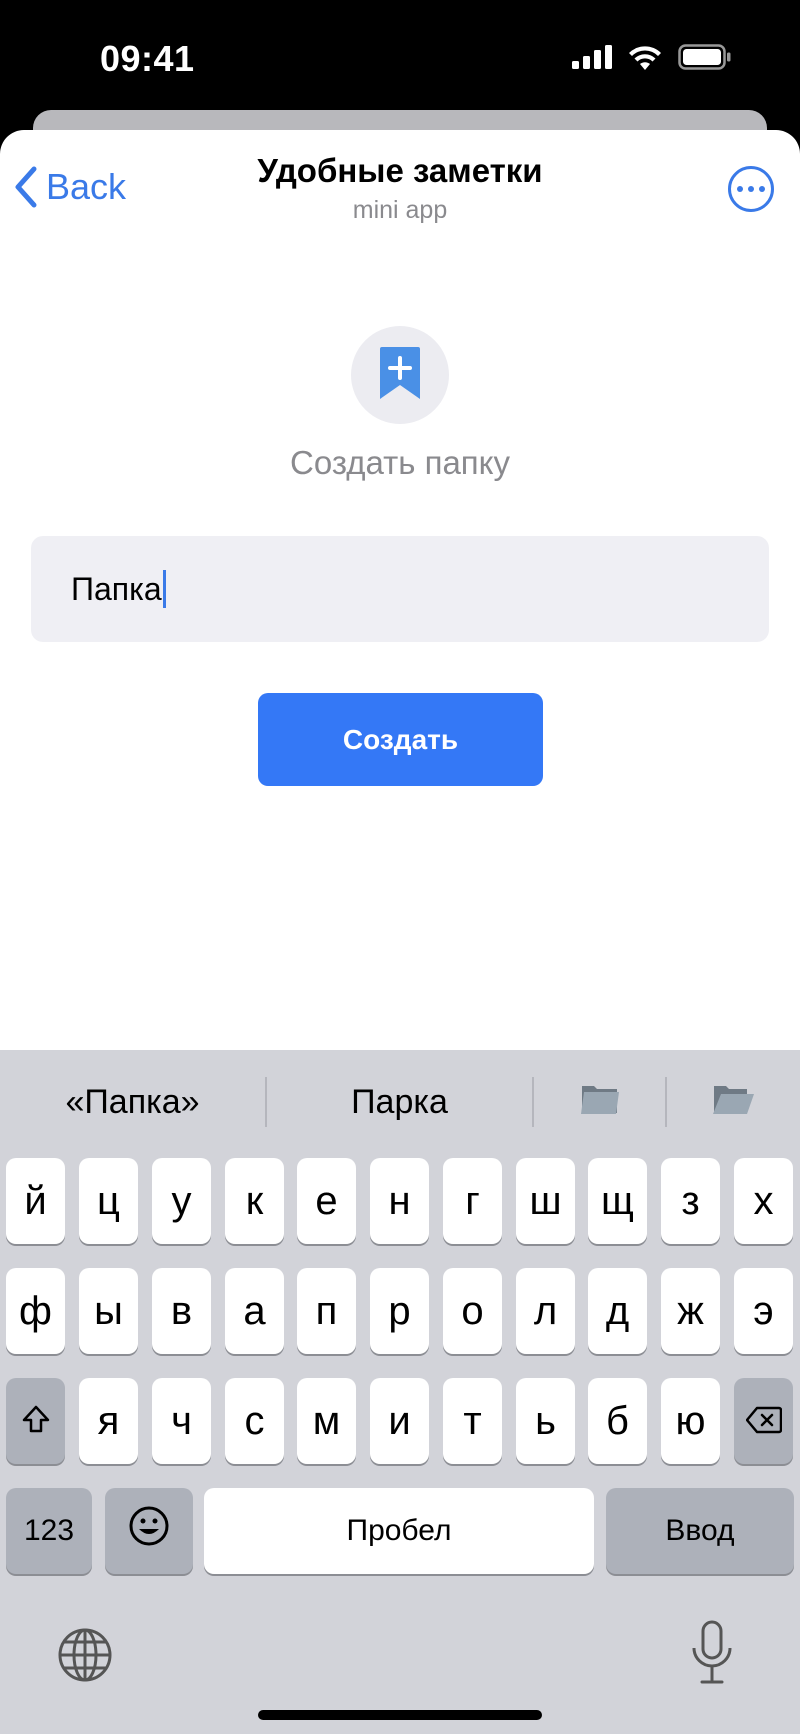 This screenshot has height=1734, width=800. I want to click on globe-icon, so click(85, 1658).